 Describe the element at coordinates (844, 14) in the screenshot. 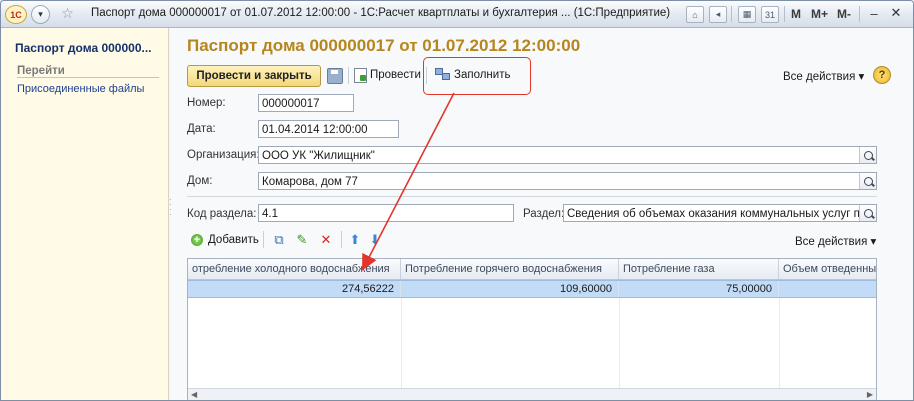

I see `memory-minus-button: M-` at that location.